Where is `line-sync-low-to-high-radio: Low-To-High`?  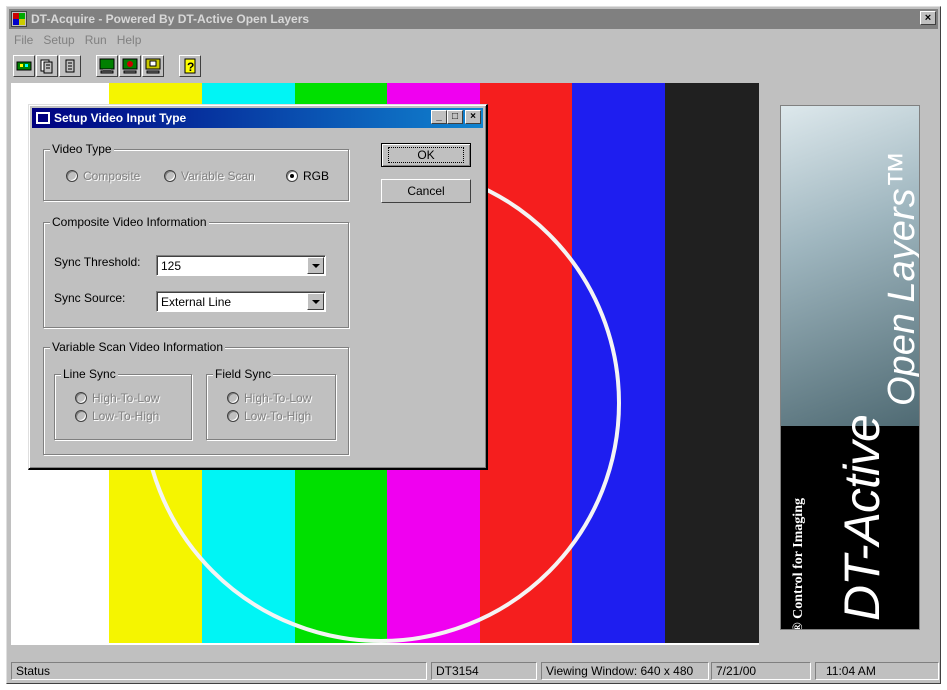
line-sync-low-to-high-radio: Low-To-High is located at coordinates (117, 416).